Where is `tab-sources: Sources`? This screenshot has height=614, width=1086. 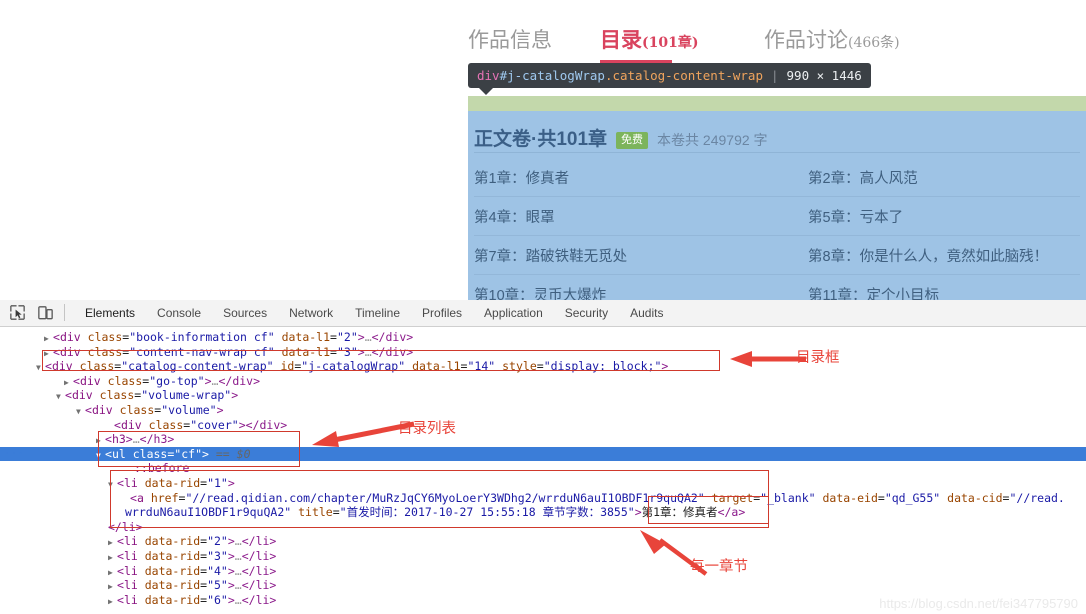 tab-sources: Sources is located at coordinates (245, 313).